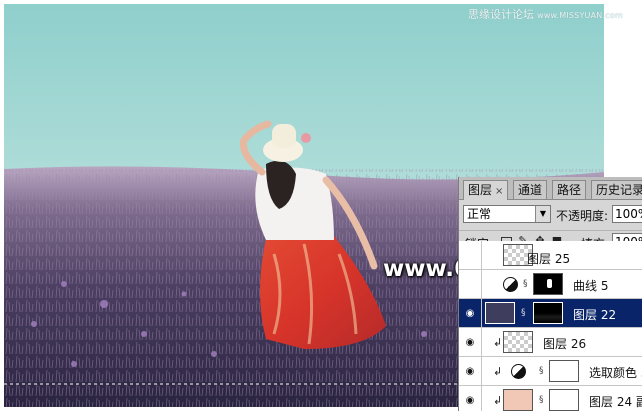  Describe the element at coordinates (510, 284) in the screenshot. I see `curves-adjustment-icon` at that location.